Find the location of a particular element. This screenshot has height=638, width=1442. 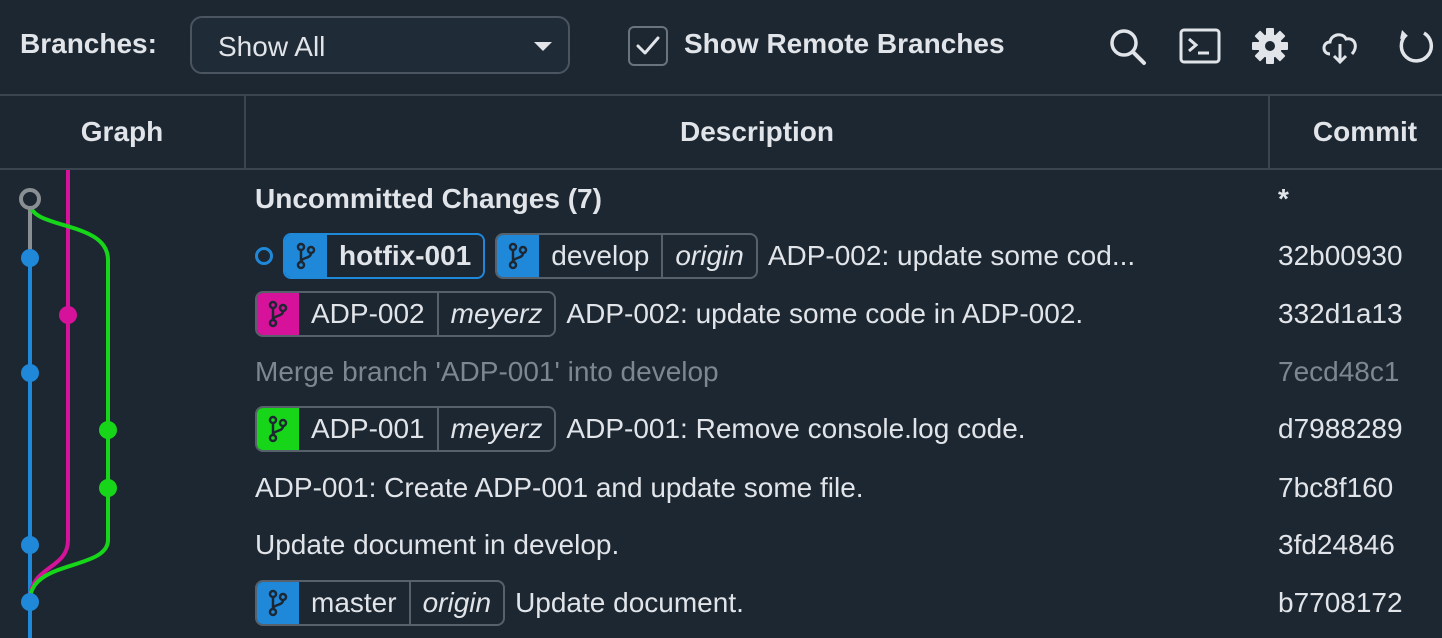

toolbar: Branches: Show All Show Remote Branches is located at coordinates (721, 47).